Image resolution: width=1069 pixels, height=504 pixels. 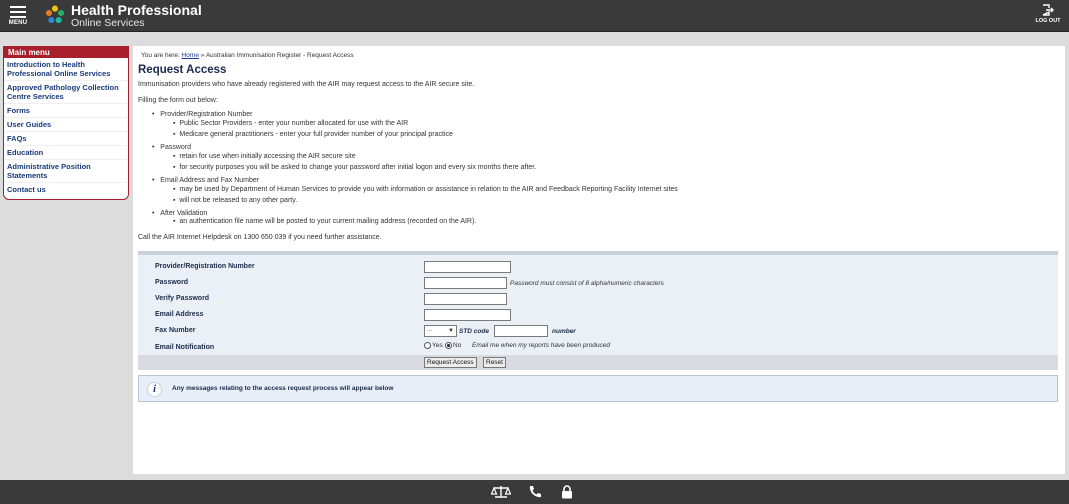 I want to click on section-heading: • After Validation, so click(x=180, y=213).